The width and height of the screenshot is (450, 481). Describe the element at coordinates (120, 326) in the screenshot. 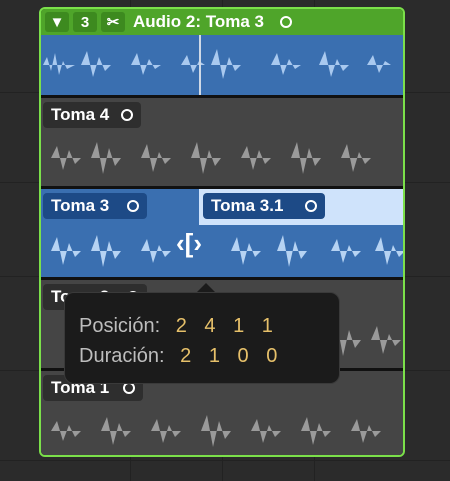

I see `position-label: Posición:` at that location.